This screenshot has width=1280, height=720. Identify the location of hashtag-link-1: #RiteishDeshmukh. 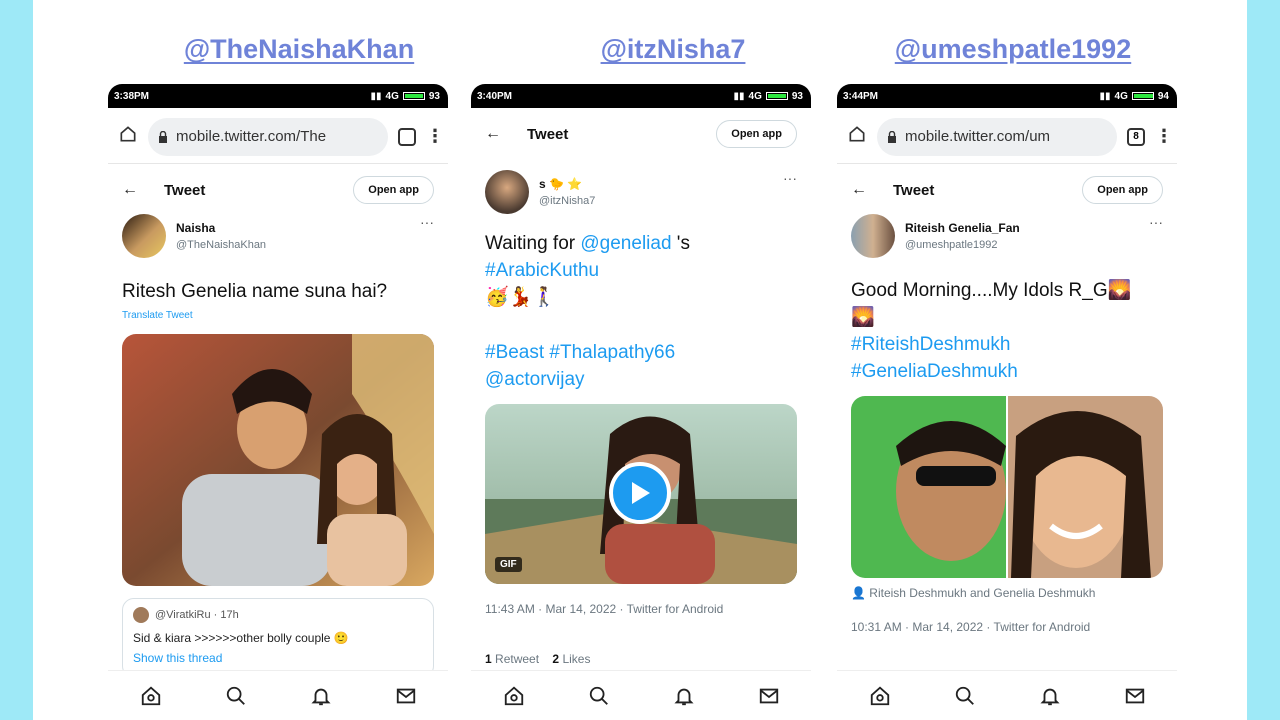
(1009, 344).